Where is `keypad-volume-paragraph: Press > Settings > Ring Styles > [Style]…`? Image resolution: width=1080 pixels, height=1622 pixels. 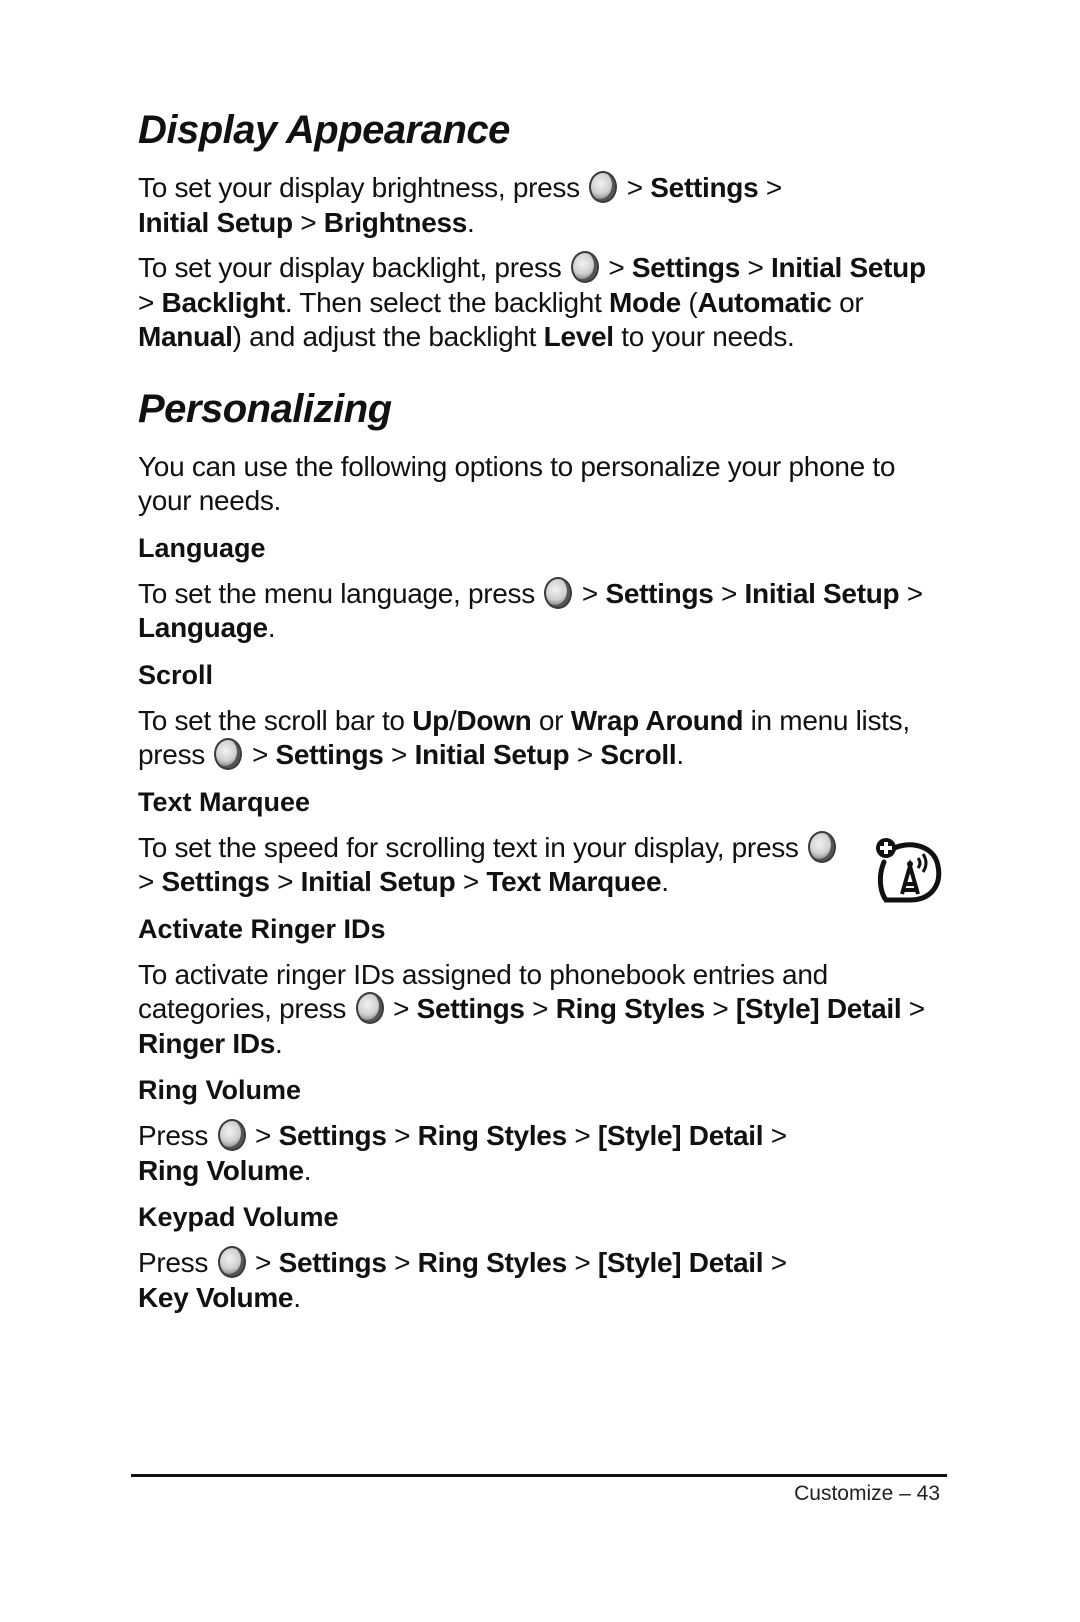
keypad-volume-paragraph: Press > Settings > Ring Styles > [Style]… is located at coordinates (462, 1279).